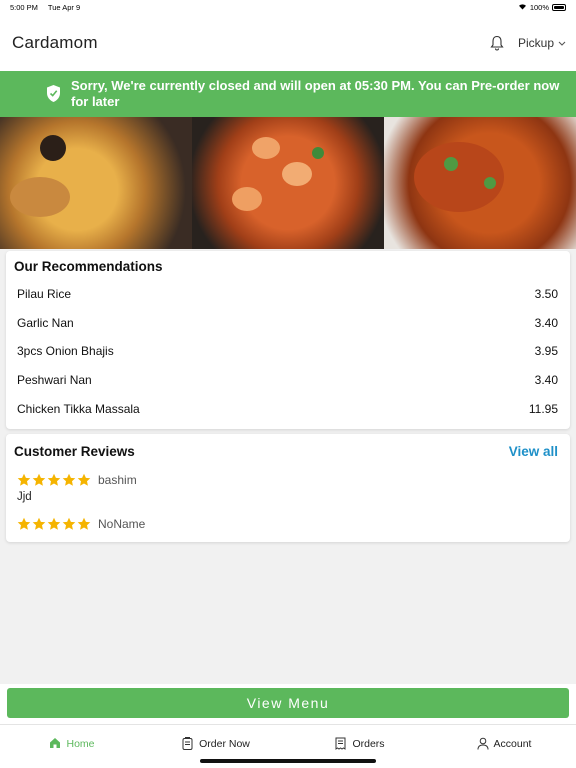  What do you see at coordinates (55, 42) in the screenshot?
I see `app-title: Cardamom` at bounding box center [55, 42].